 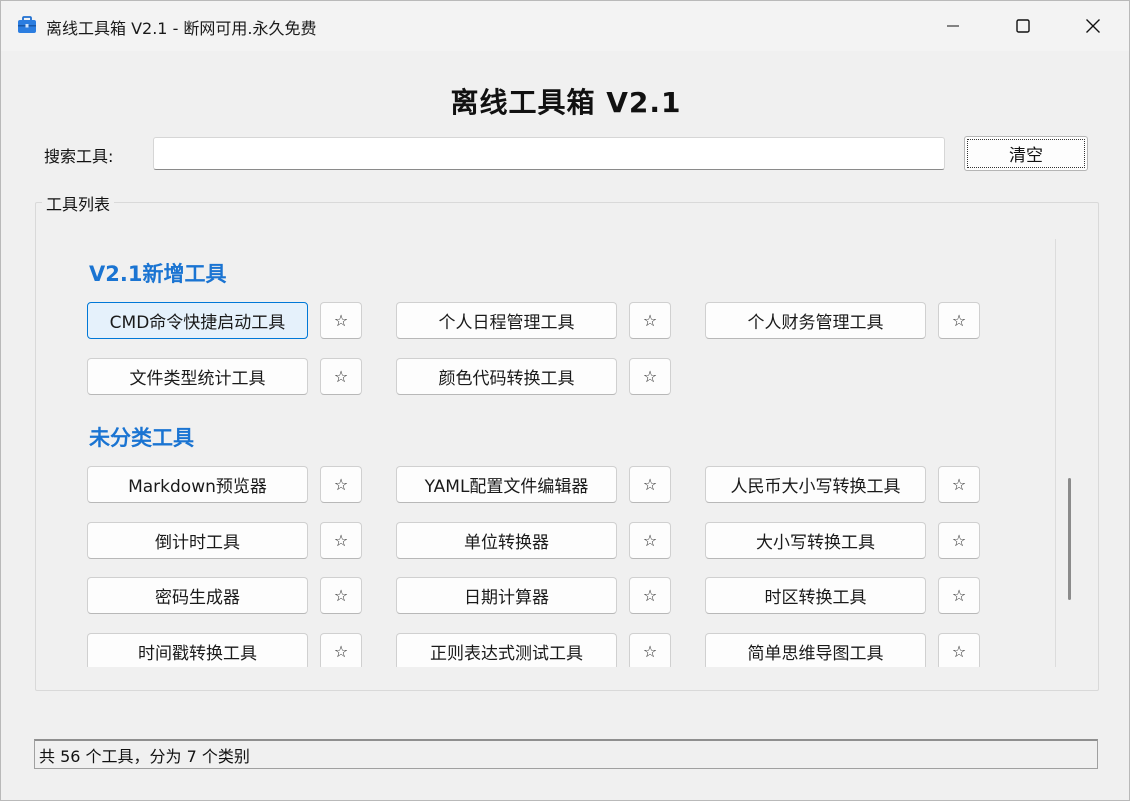 I want to click on tool-button-schedule: 个人日程管理工具, so click(x=506, y=320).